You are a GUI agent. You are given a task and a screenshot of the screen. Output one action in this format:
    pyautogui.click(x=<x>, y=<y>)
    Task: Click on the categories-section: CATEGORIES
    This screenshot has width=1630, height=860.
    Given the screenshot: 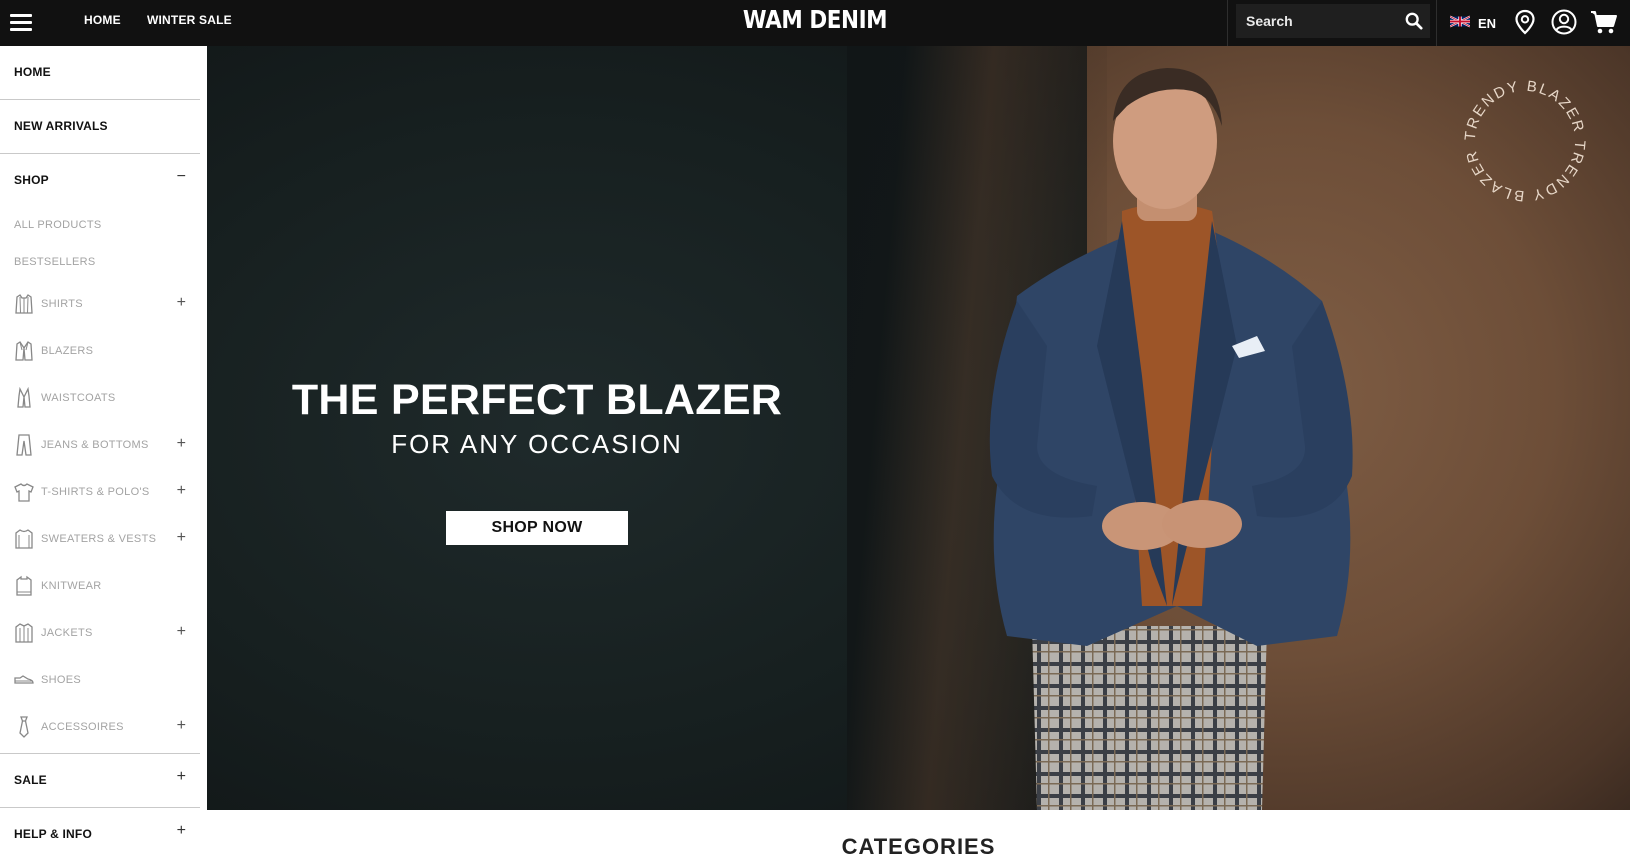 What is the action you would take?
    pyautogui.click(x=918, y=835)
    